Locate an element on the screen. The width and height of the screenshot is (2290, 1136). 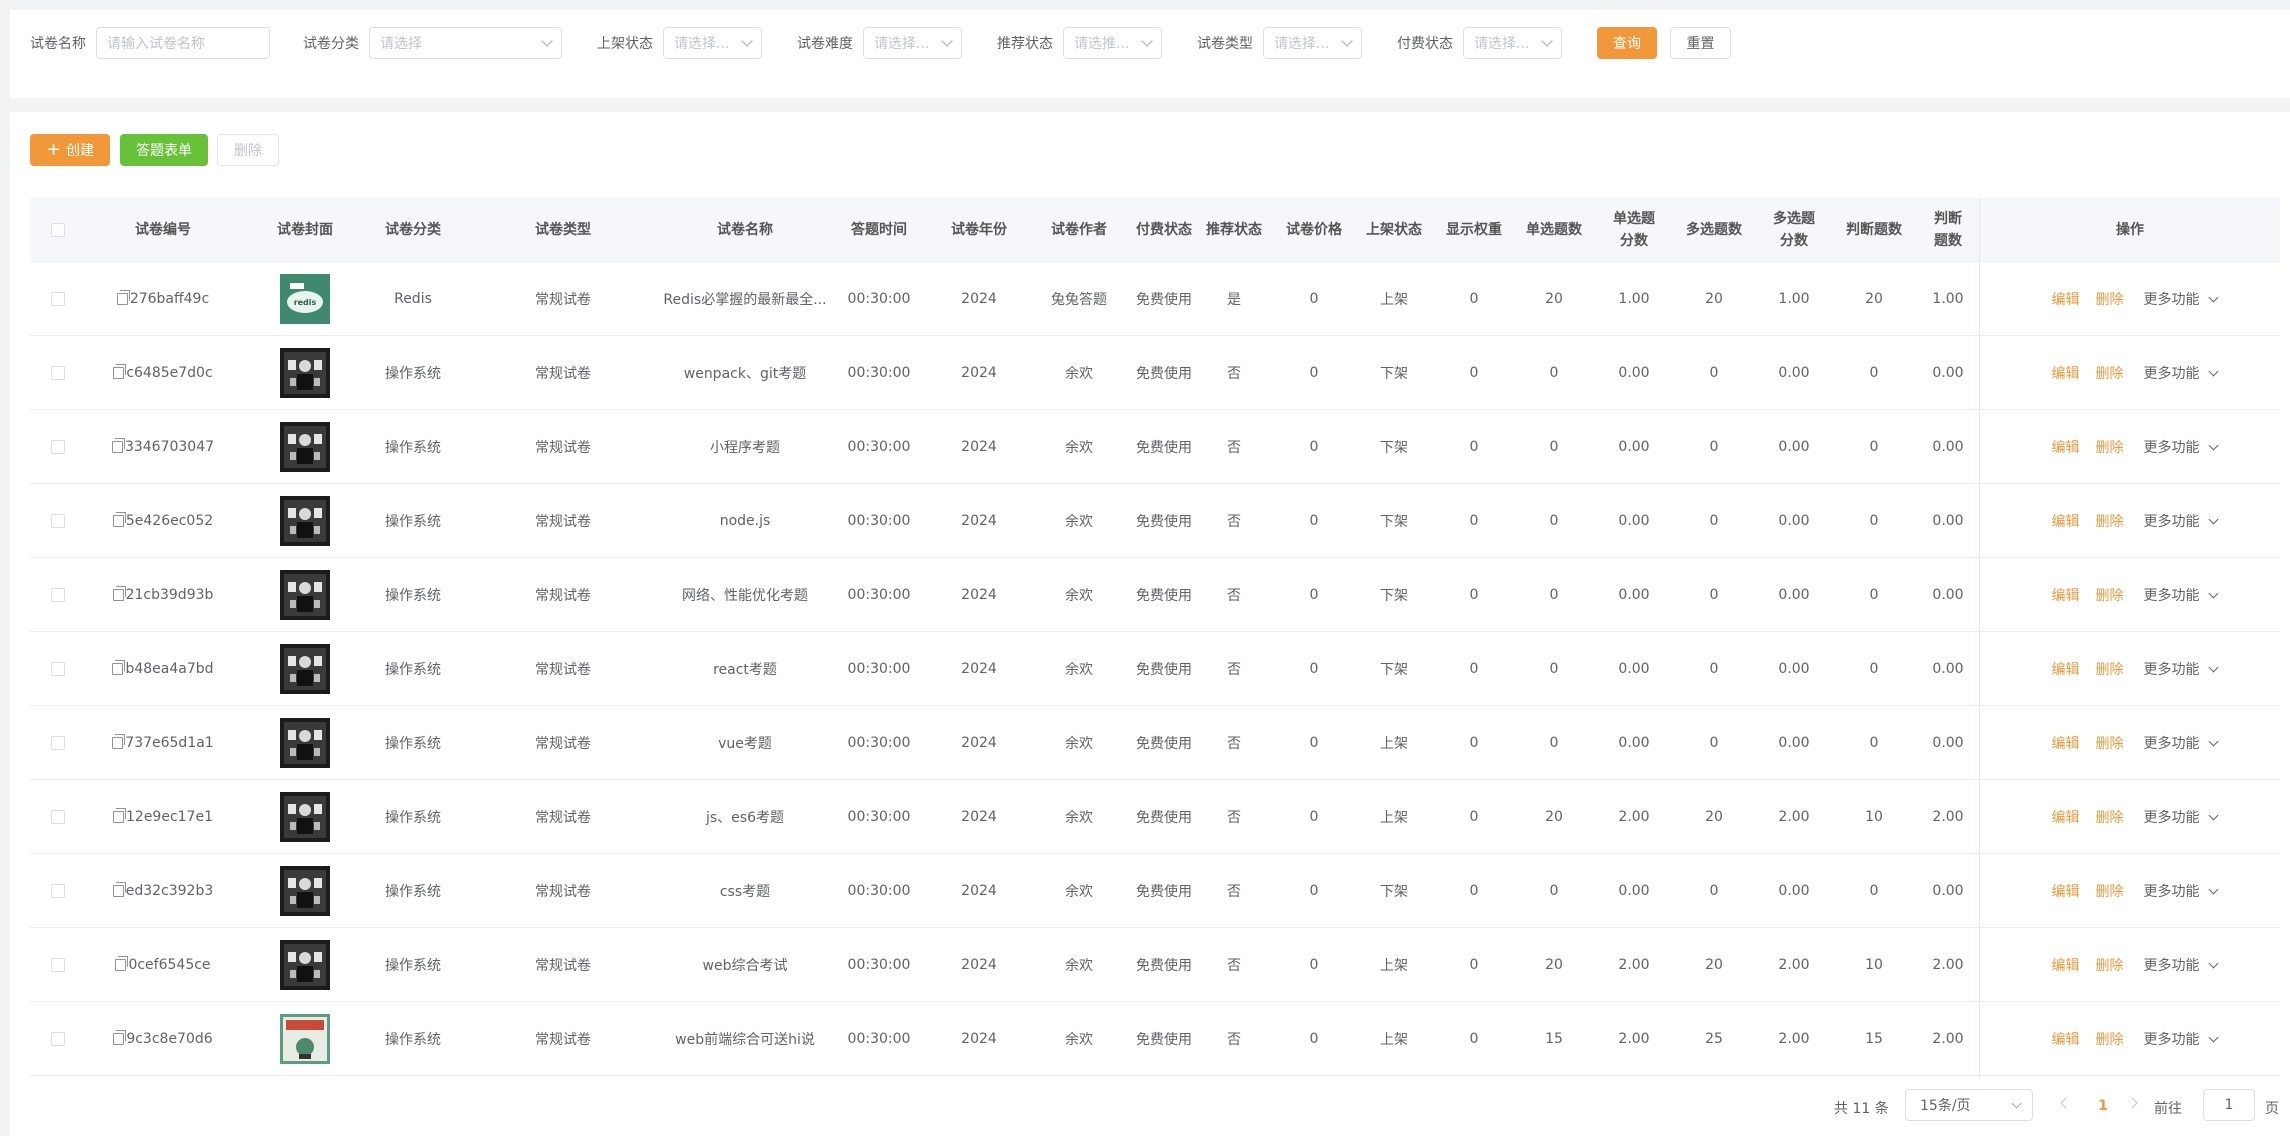
cell-judge: 10 is located at coordinates (1874, 965).